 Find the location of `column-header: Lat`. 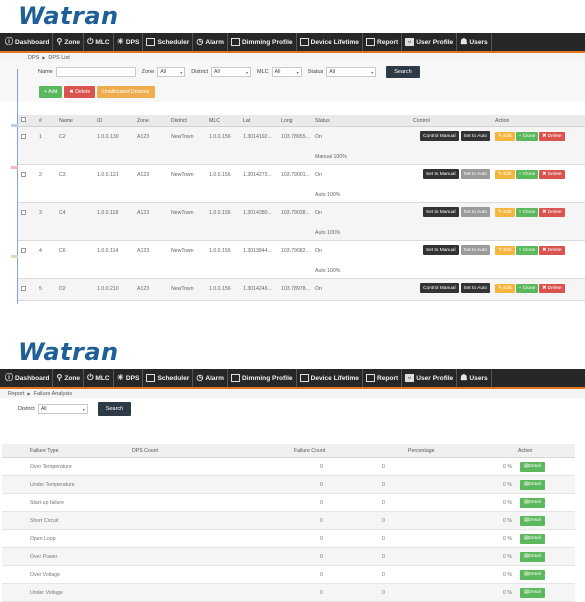

column-header: Lat is located at coordinates (259, 121).